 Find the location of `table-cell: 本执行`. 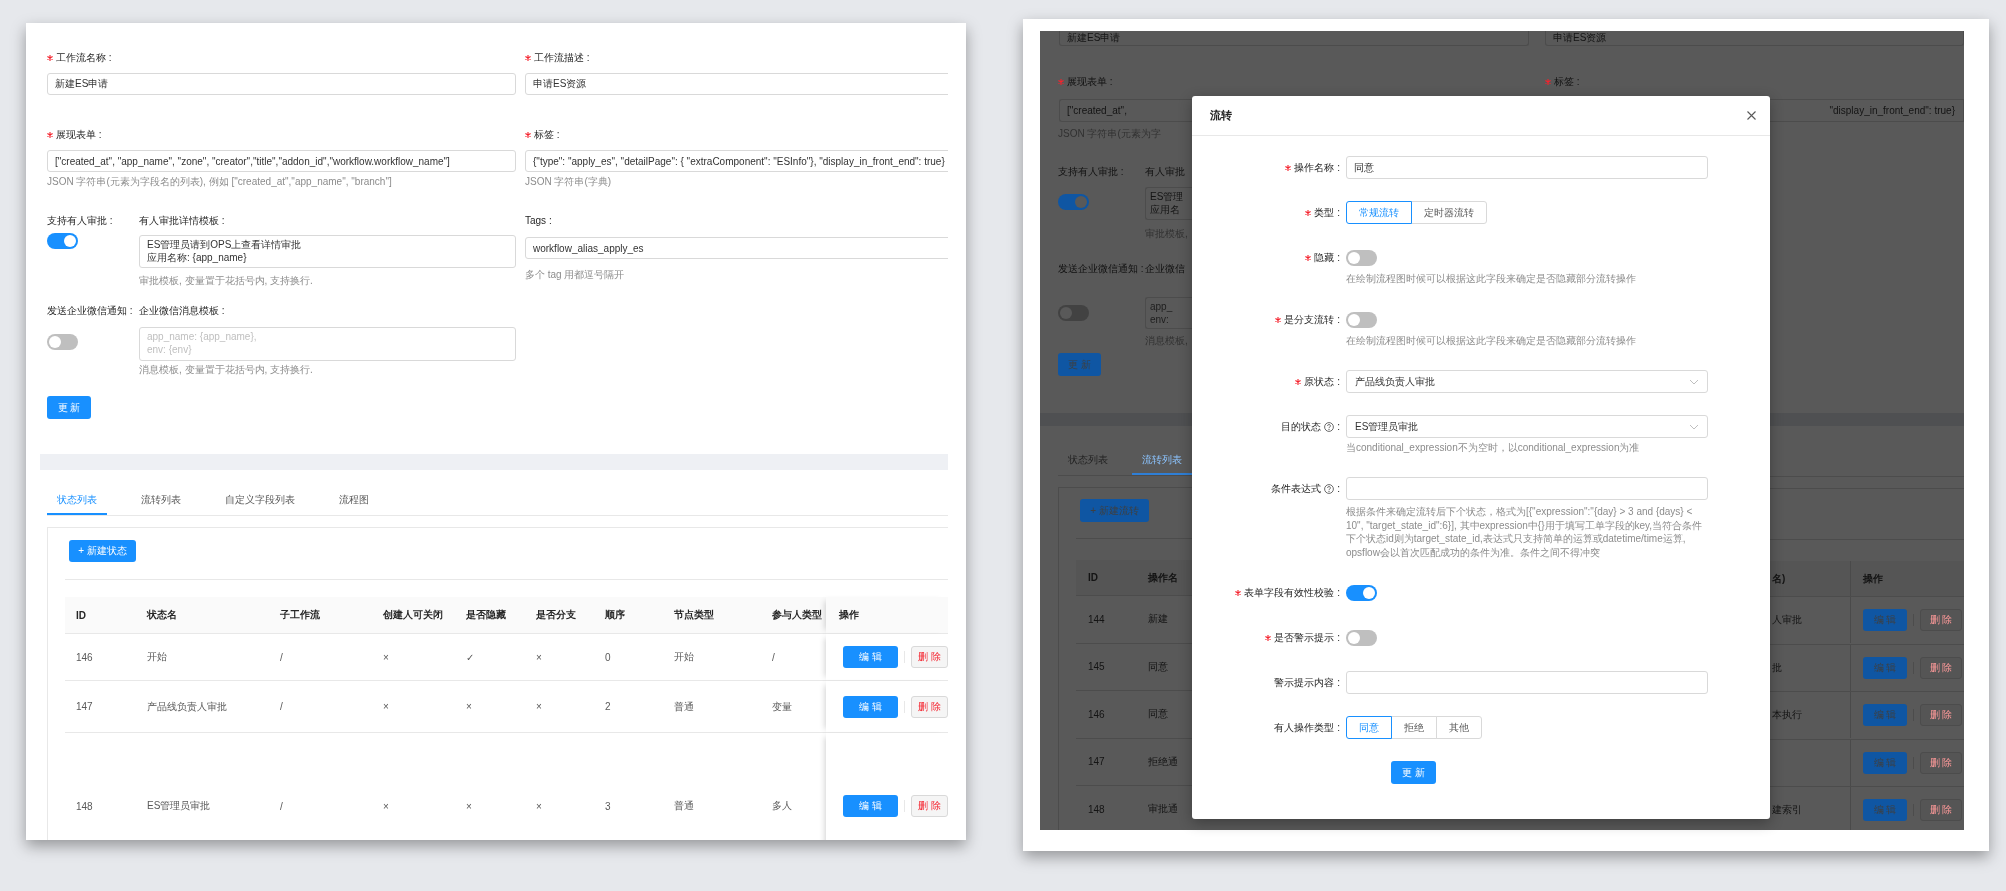

table-cell: 本执行 is located at coordinates (1787, 715).